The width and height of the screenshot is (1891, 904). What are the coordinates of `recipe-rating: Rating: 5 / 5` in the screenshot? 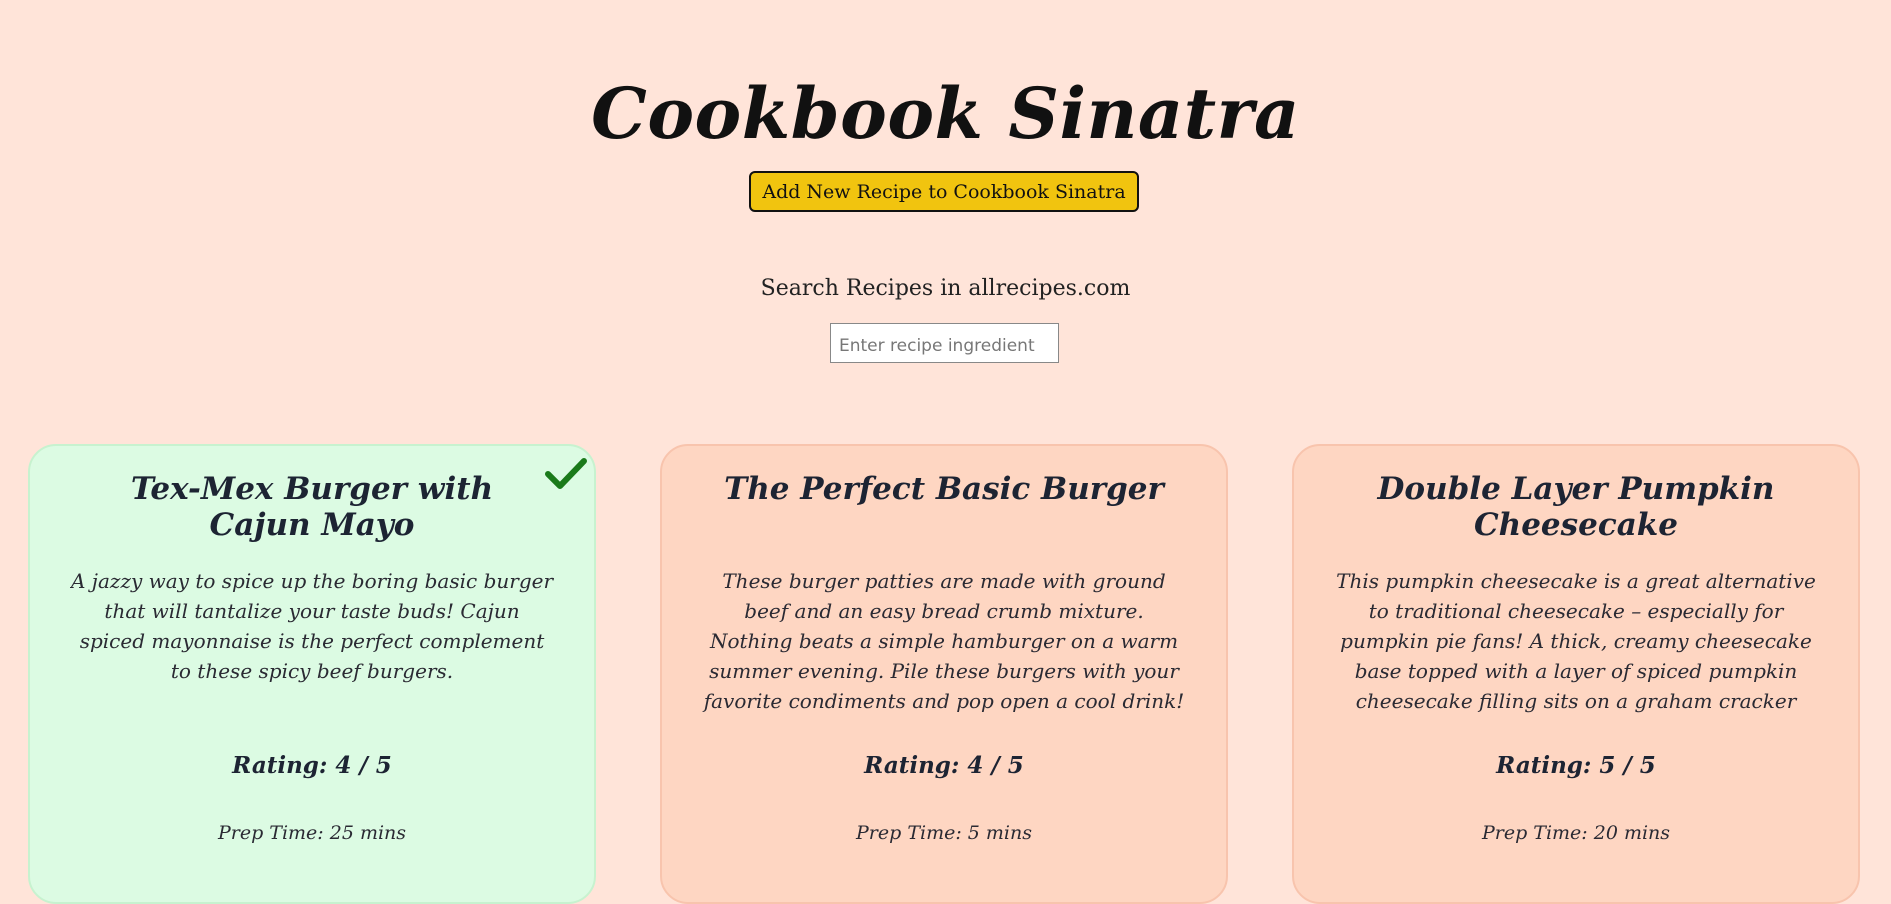 It's located at (1576, 765).